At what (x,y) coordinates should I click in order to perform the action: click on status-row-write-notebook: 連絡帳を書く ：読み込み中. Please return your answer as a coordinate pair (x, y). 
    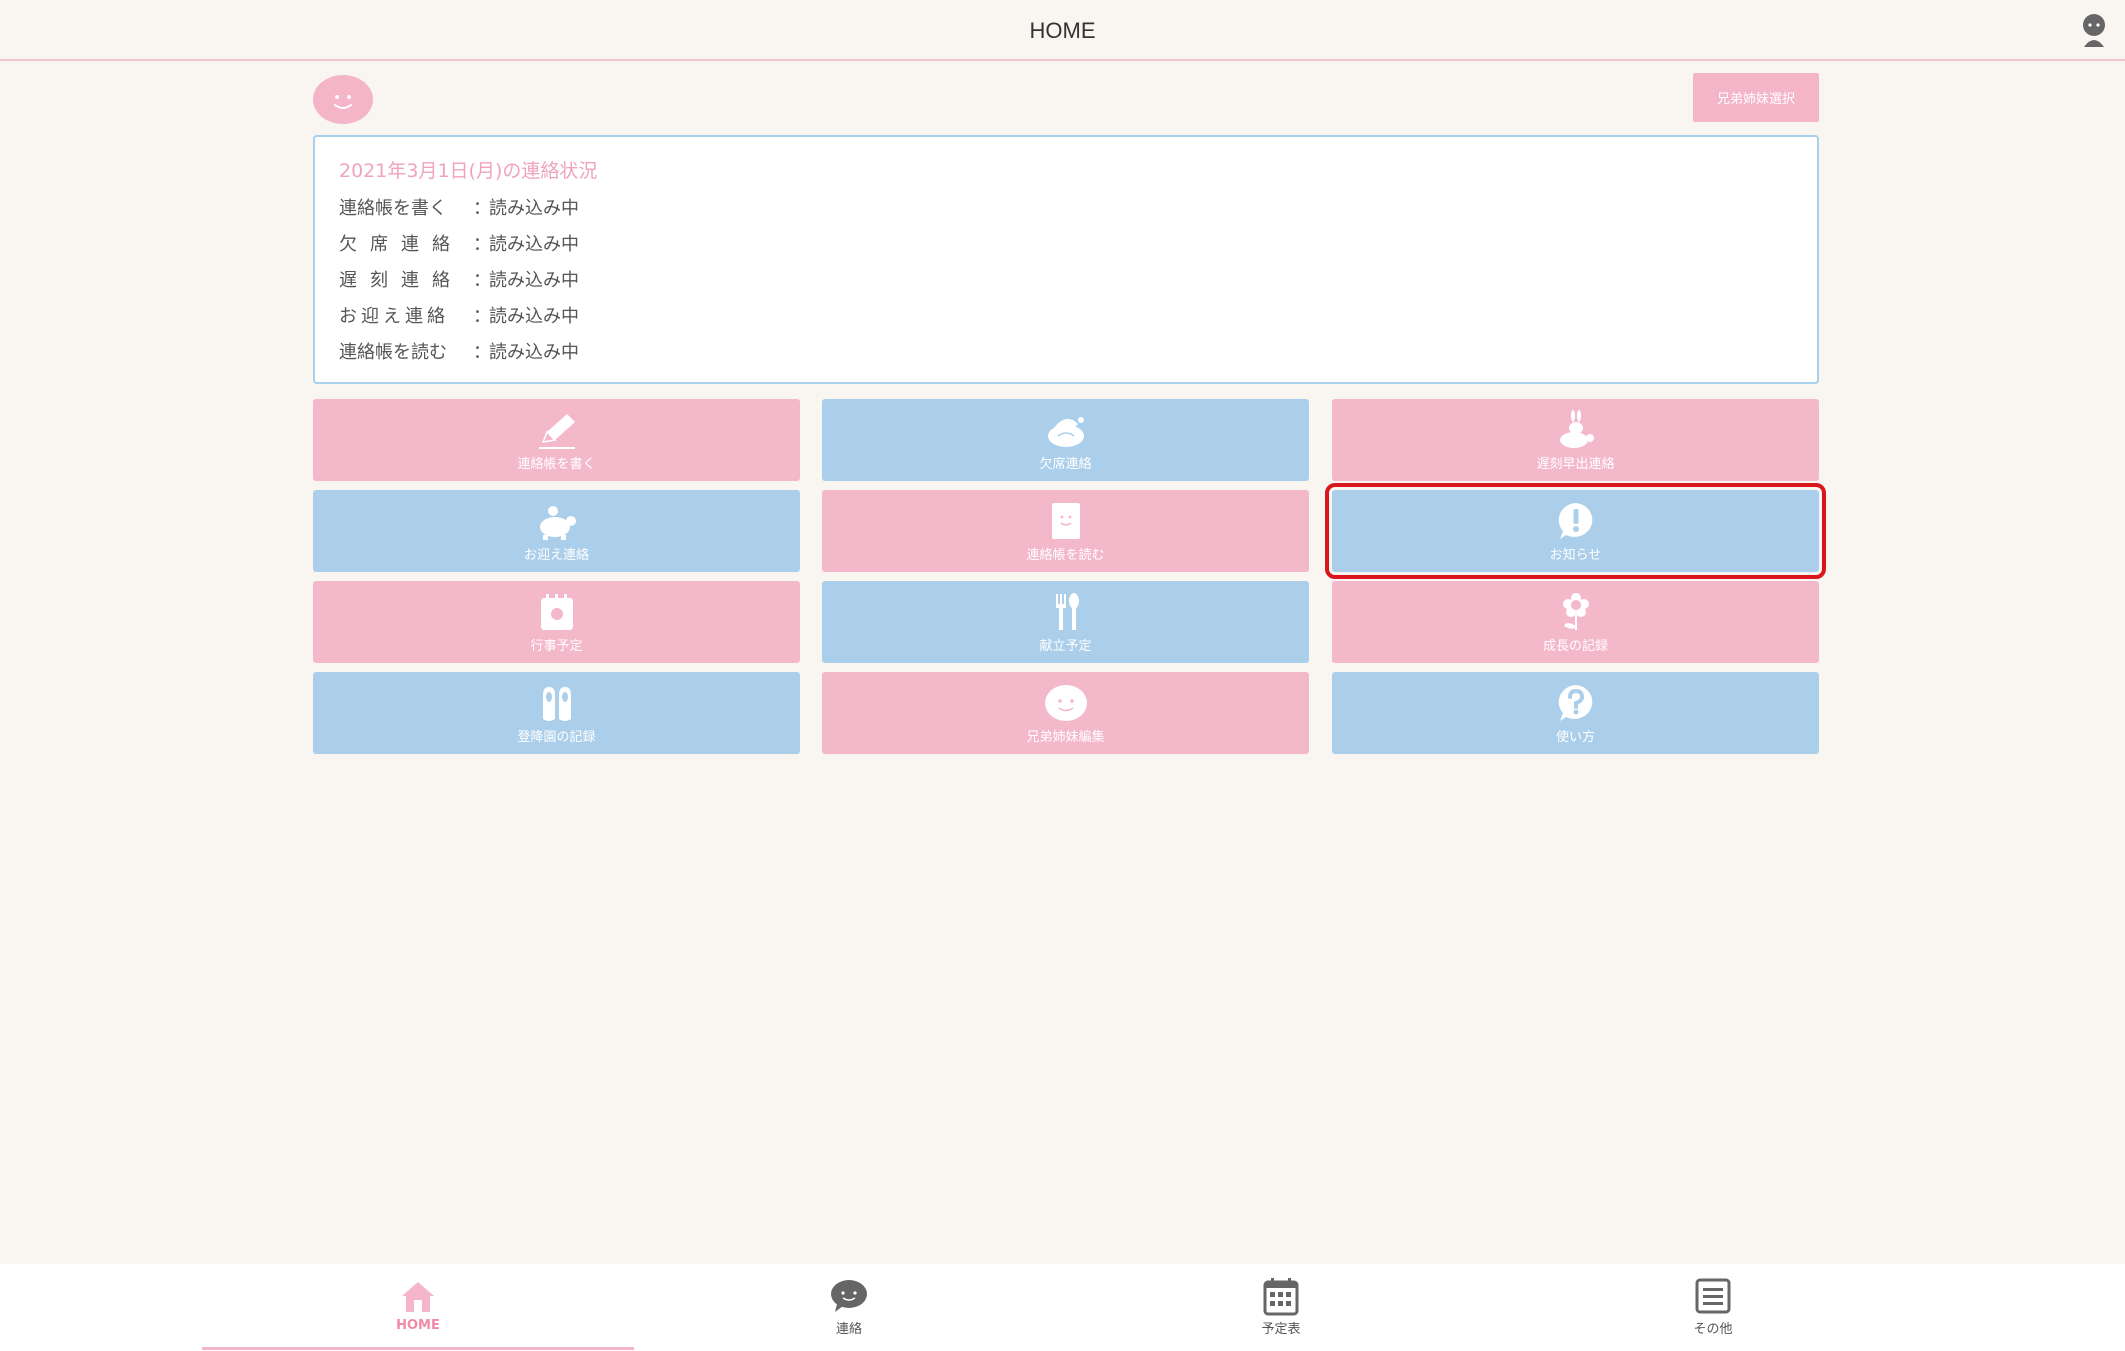
    Looking at the image, I should click on (1066, 209).